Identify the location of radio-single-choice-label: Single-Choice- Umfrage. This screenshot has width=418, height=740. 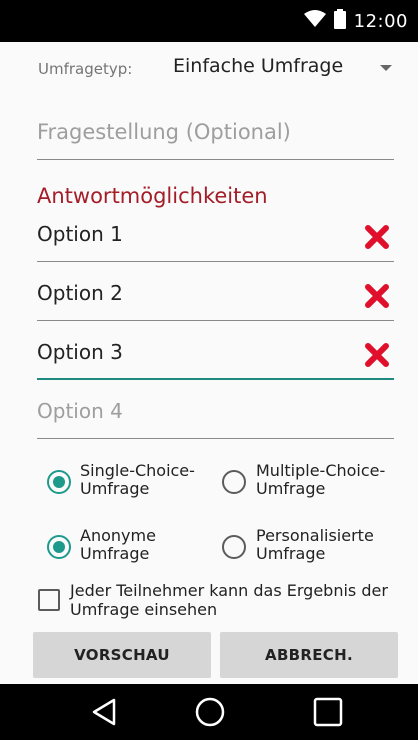
(137, 479).